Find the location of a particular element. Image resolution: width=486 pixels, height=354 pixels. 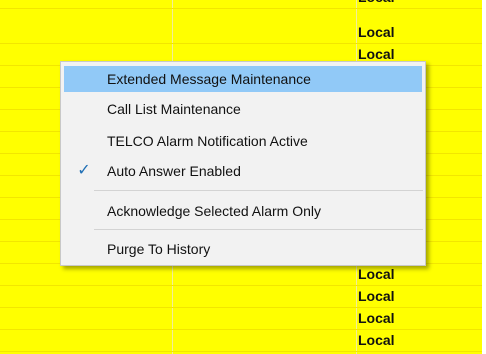

window-edge is located at coordinates (484, 177).